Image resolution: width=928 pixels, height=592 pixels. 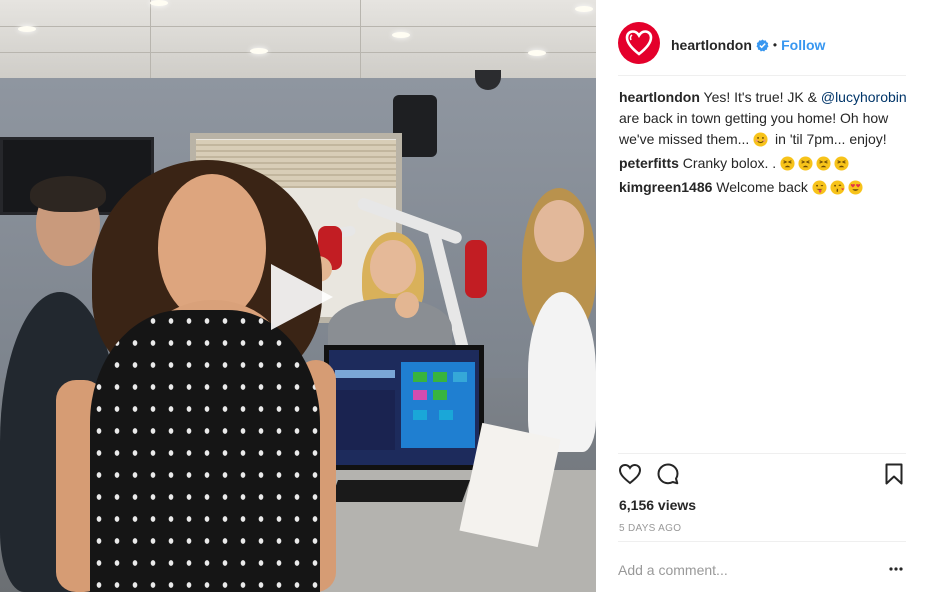 What do you see at coordinates (659, 97) in the screenshot?
I see `comment-username: heartlondon` at bounding box center [659, 97].